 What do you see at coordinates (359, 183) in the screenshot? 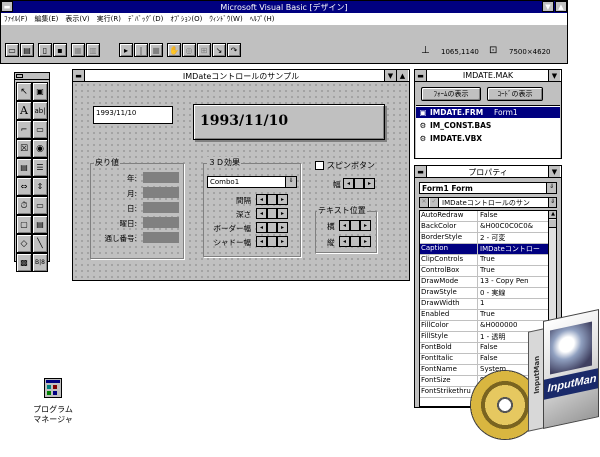
I see `width-spin: ◂ ▸` at bounding box center [359, 183].